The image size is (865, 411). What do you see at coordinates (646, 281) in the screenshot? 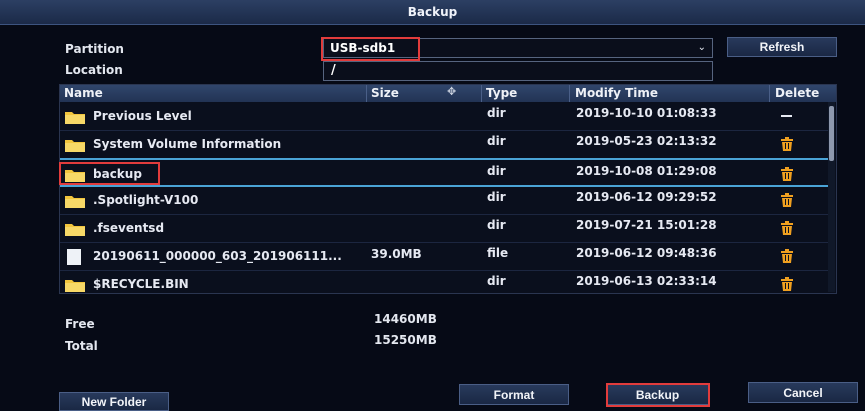
I see `row-modify-time: 2019-06-13 02:33:14` at bounding box center [646, 281].